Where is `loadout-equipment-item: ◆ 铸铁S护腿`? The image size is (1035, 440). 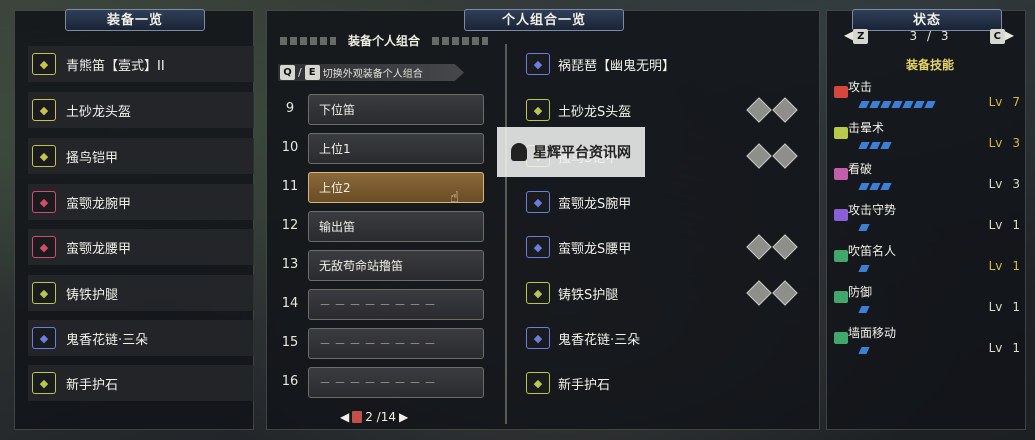 loadout-equipment-item: ◆ 铸铁S护腿 is located at coordinates (667, 293).